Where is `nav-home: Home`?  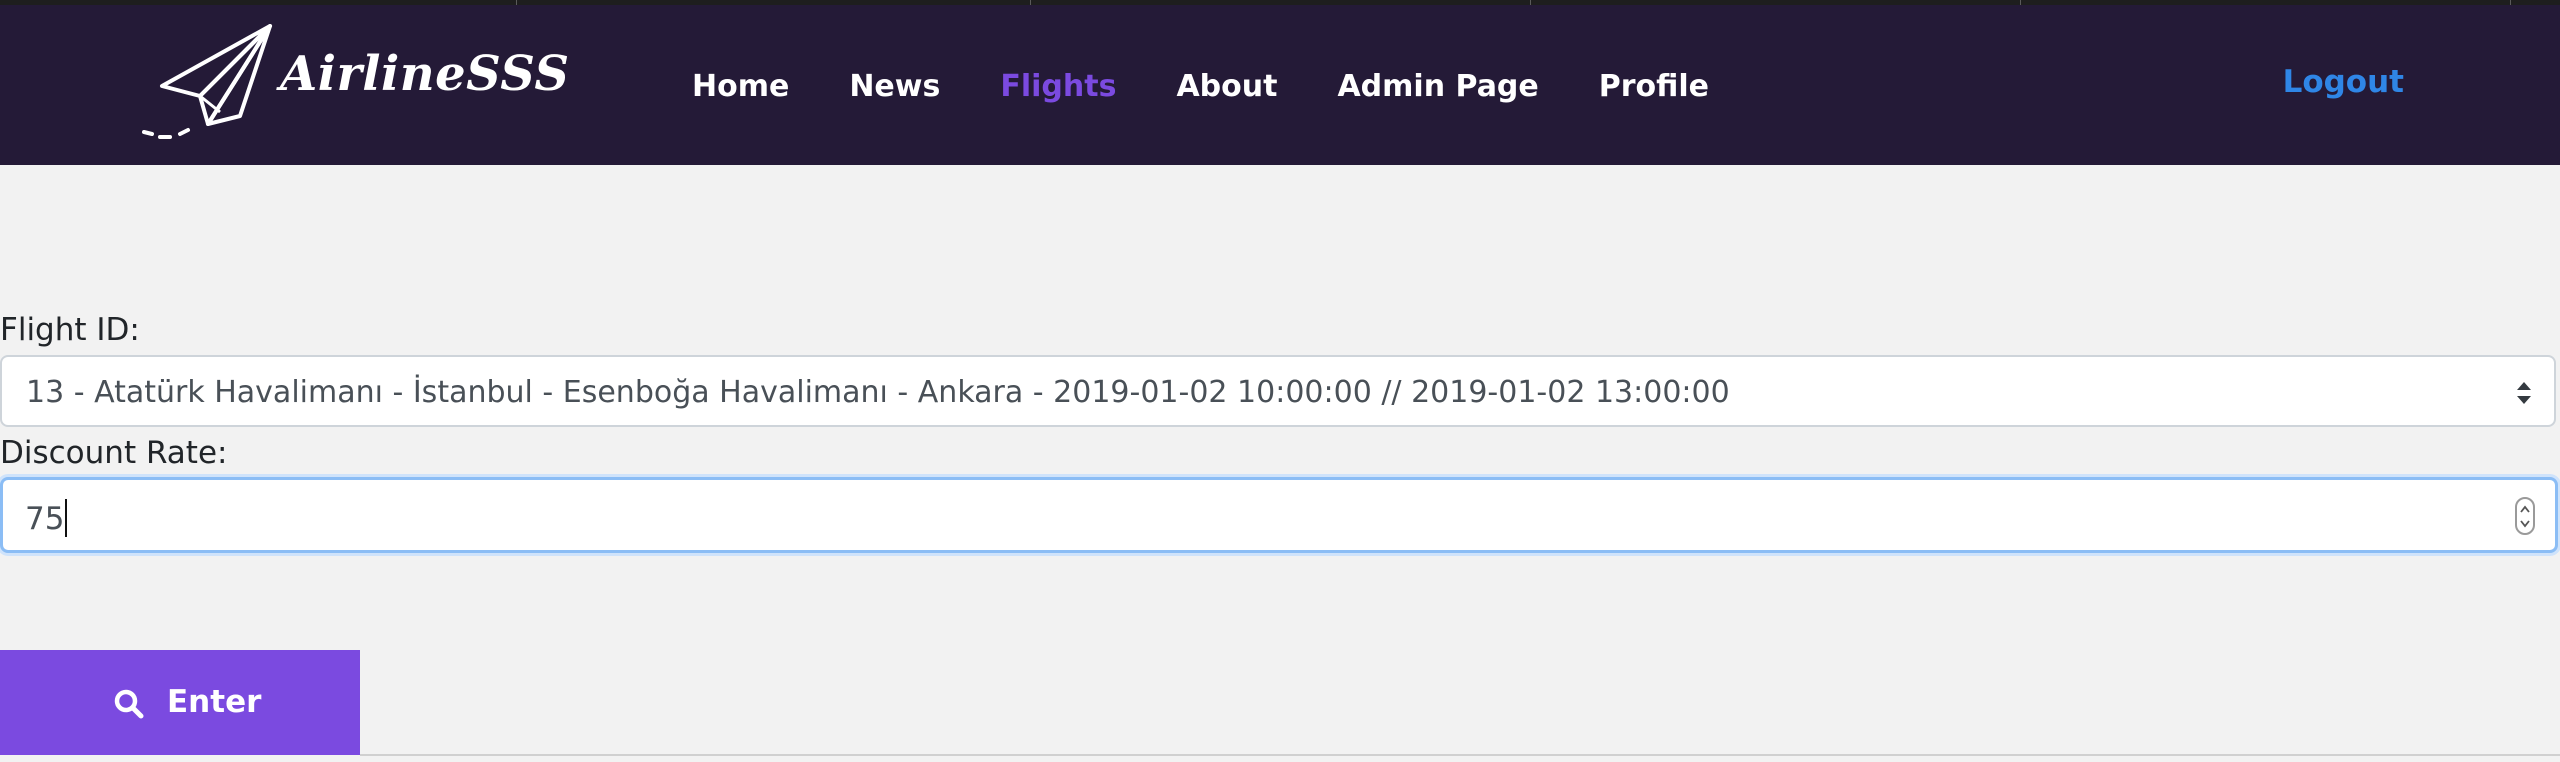
nav-home: Home is located at coordinates (740, 86).